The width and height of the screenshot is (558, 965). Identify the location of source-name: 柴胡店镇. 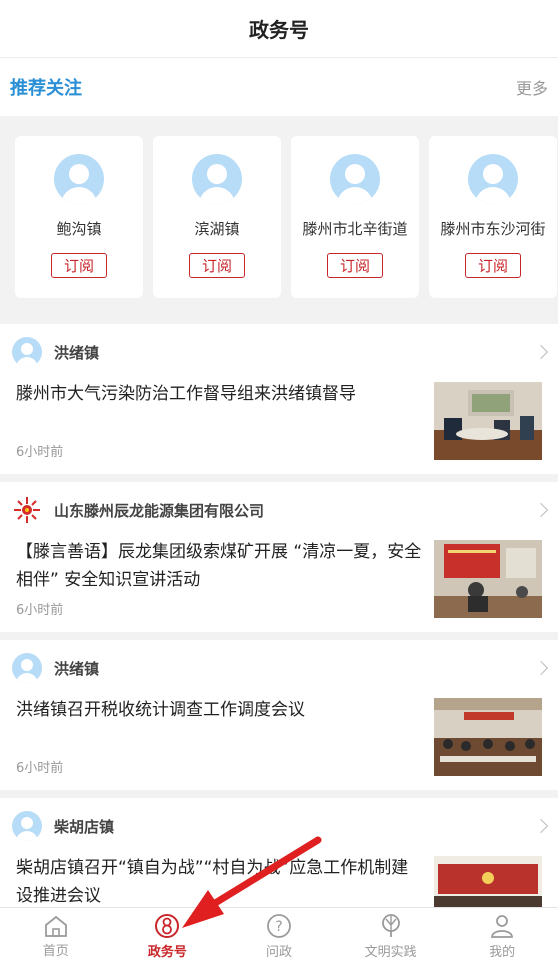
(84, 826).